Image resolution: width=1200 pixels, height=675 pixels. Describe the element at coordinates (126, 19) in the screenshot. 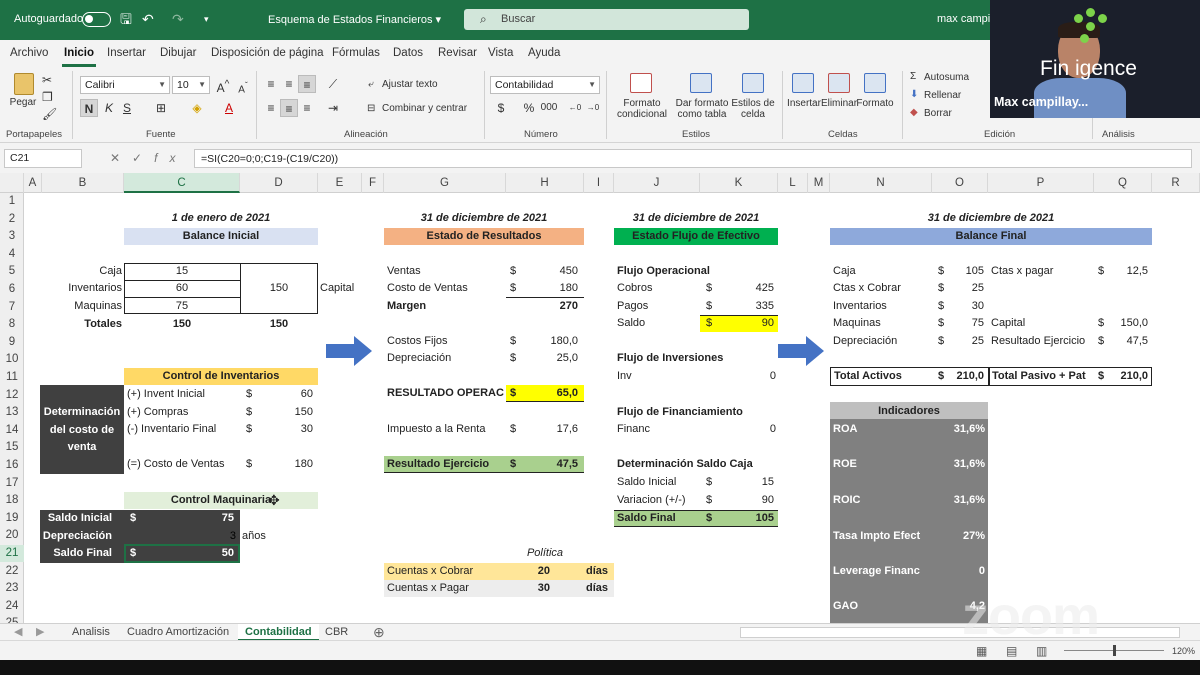

I see `save-icon: 🖫` at that location.